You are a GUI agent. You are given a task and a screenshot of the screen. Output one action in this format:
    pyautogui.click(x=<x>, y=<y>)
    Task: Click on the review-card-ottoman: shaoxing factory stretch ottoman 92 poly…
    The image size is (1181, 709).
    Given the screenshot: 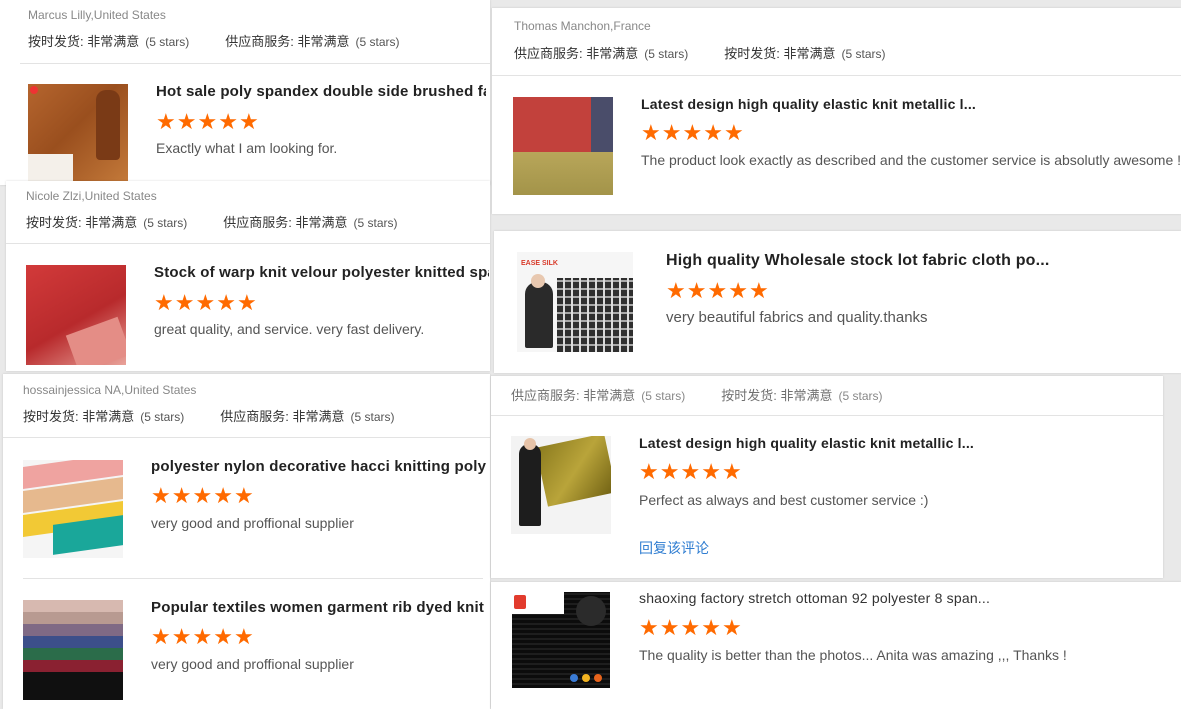 What is the action you would take?
    pyautogui.click(x=836, y=645)
    